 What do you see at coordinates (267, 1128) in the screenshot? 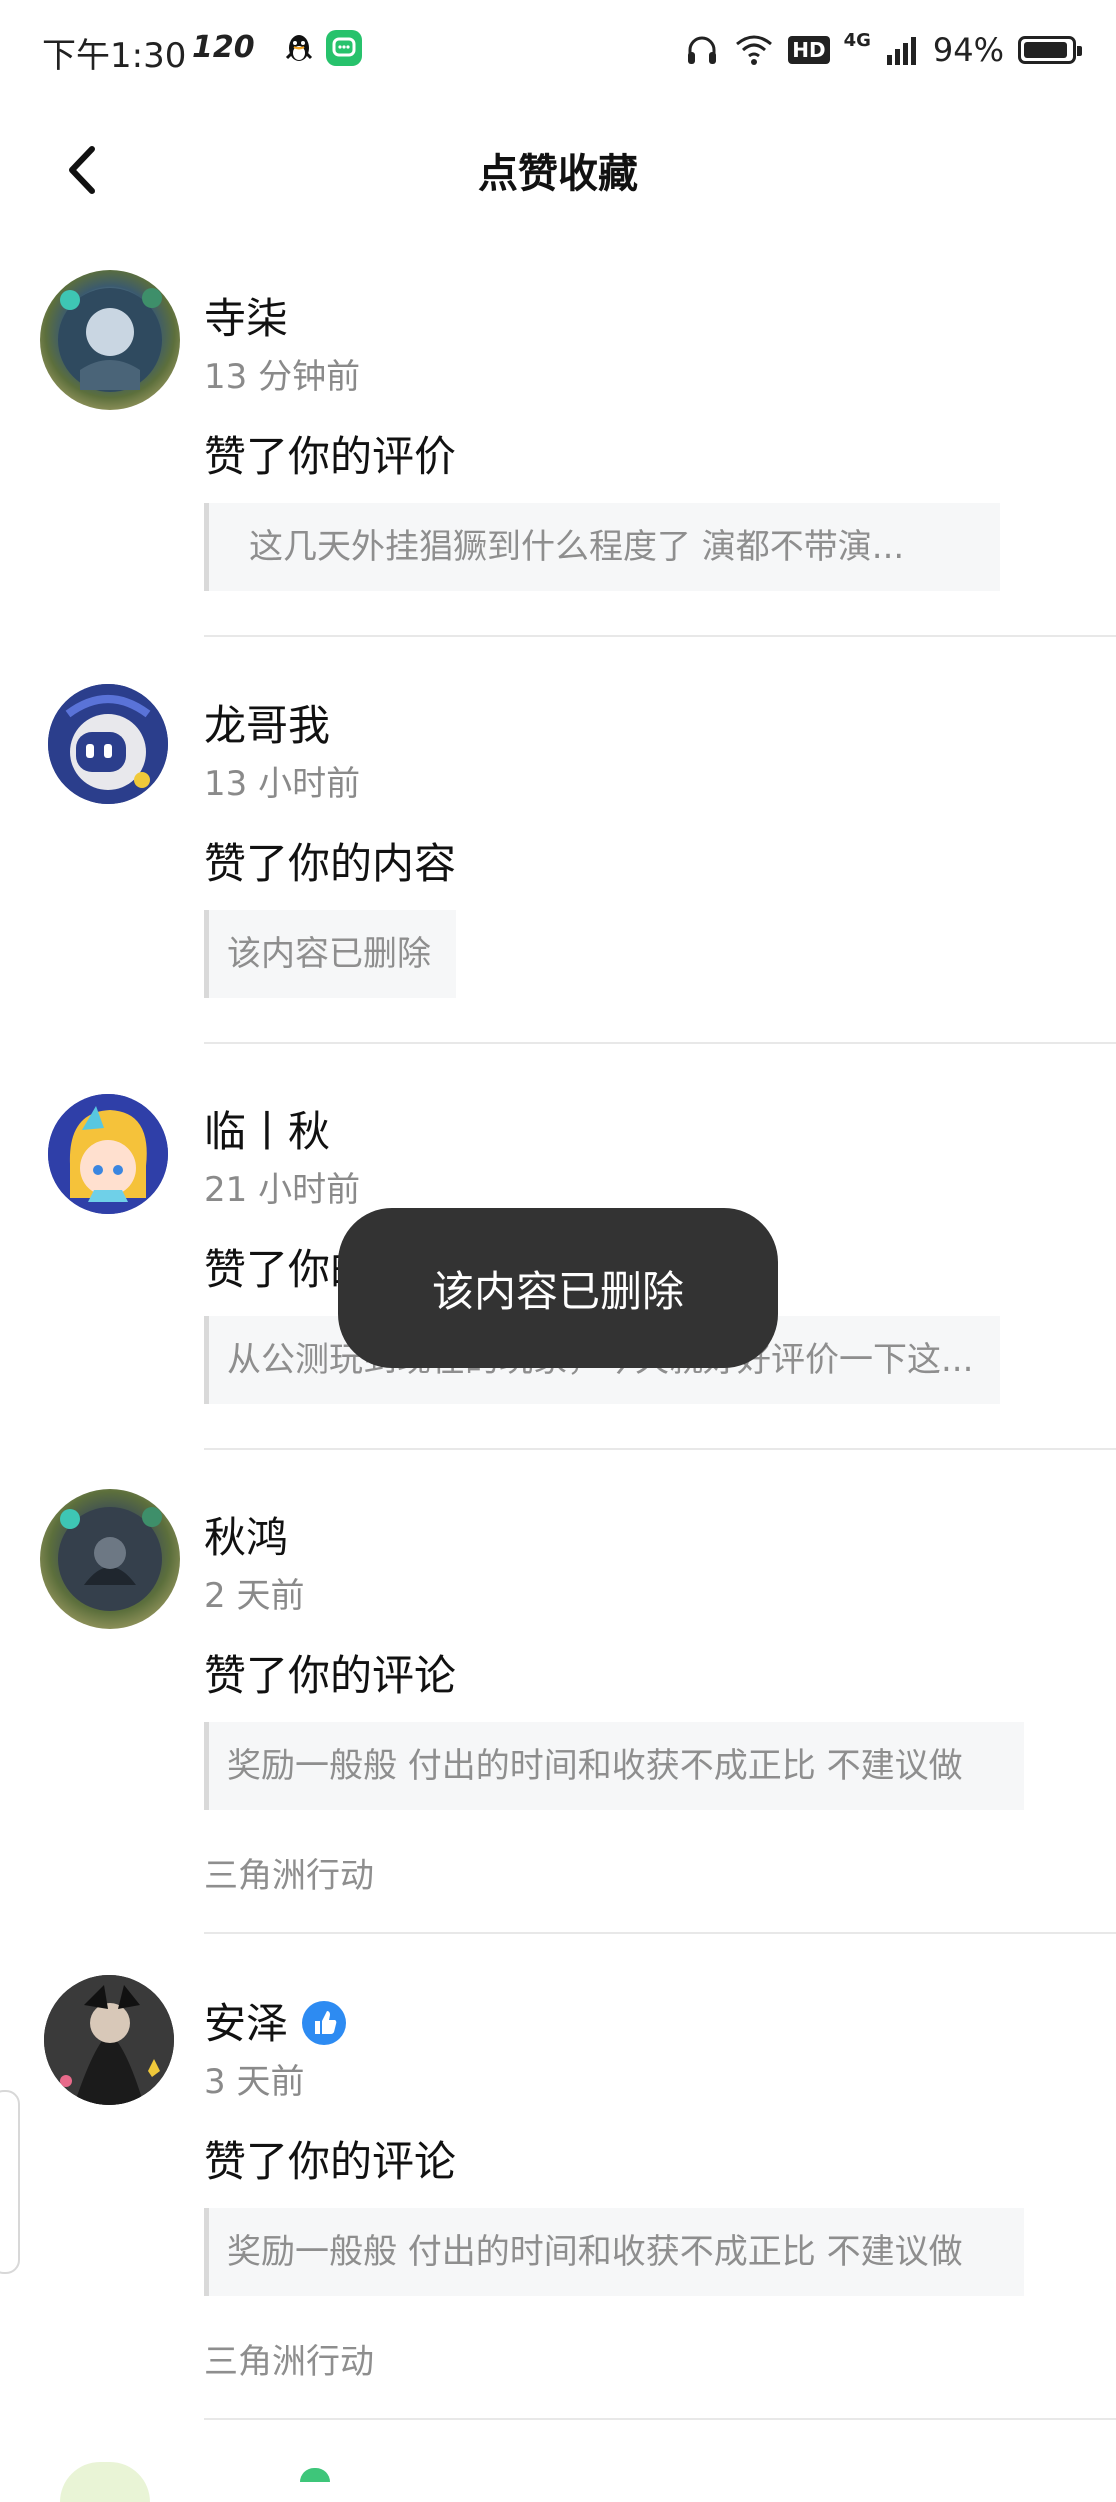
I see `user-name: 临丨秋` at bounding box center [267, 1128].